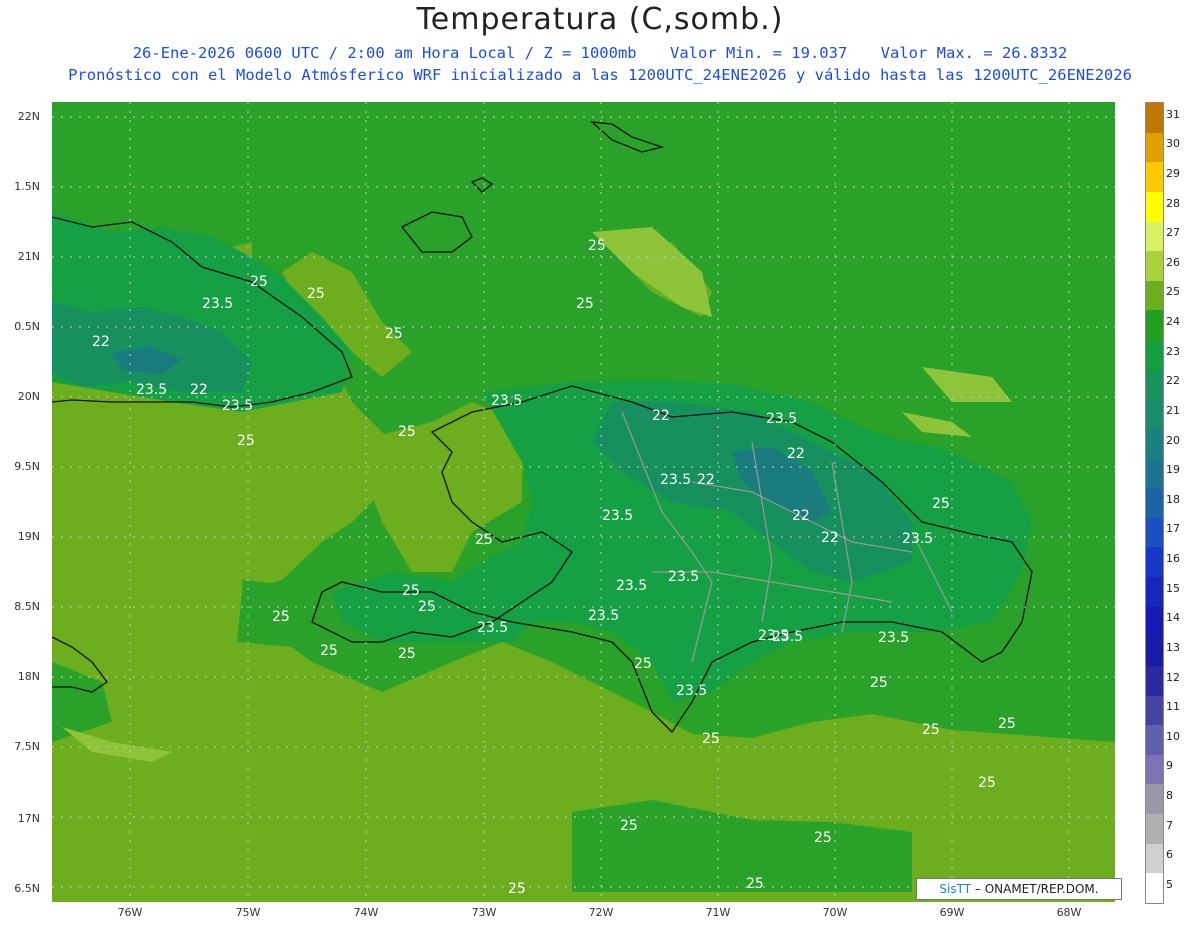 The height and width of the screenshot is (927, 1200). Describe the element at coordinates (1169, 884) in the screenshot. I see `colorbar-label: 5` at that location.